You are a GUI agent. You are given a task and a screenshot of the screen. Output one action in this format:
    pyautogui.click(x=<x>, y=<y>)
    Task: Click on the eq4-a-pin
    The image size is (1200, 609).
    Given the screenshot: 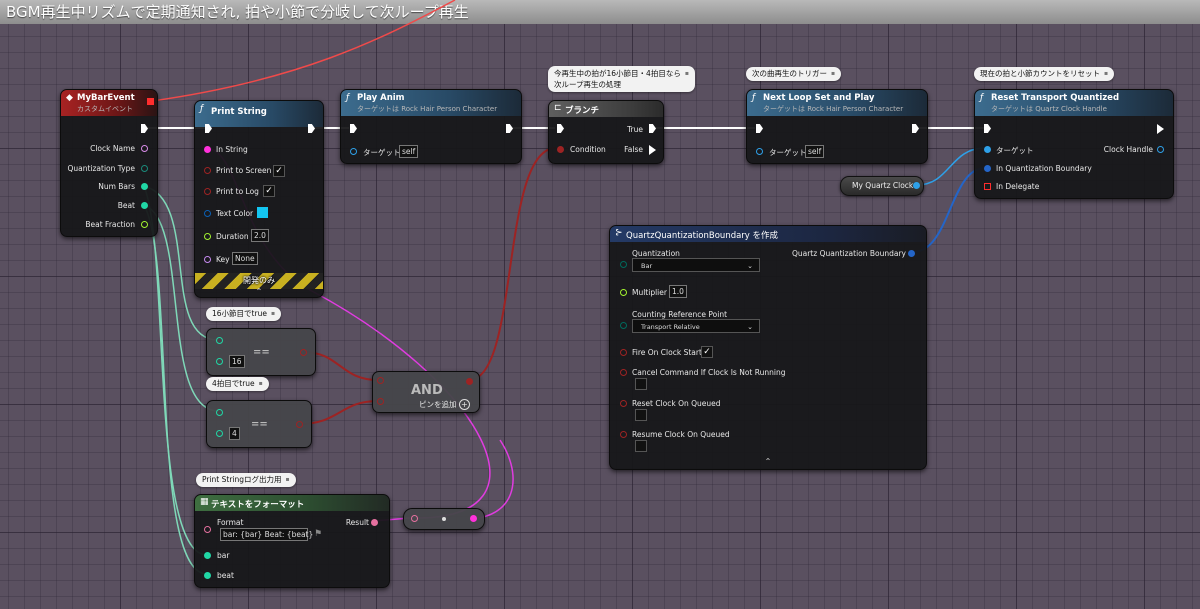 What is the action you would take?
    pyautogui.click(x=219, y=412)
    